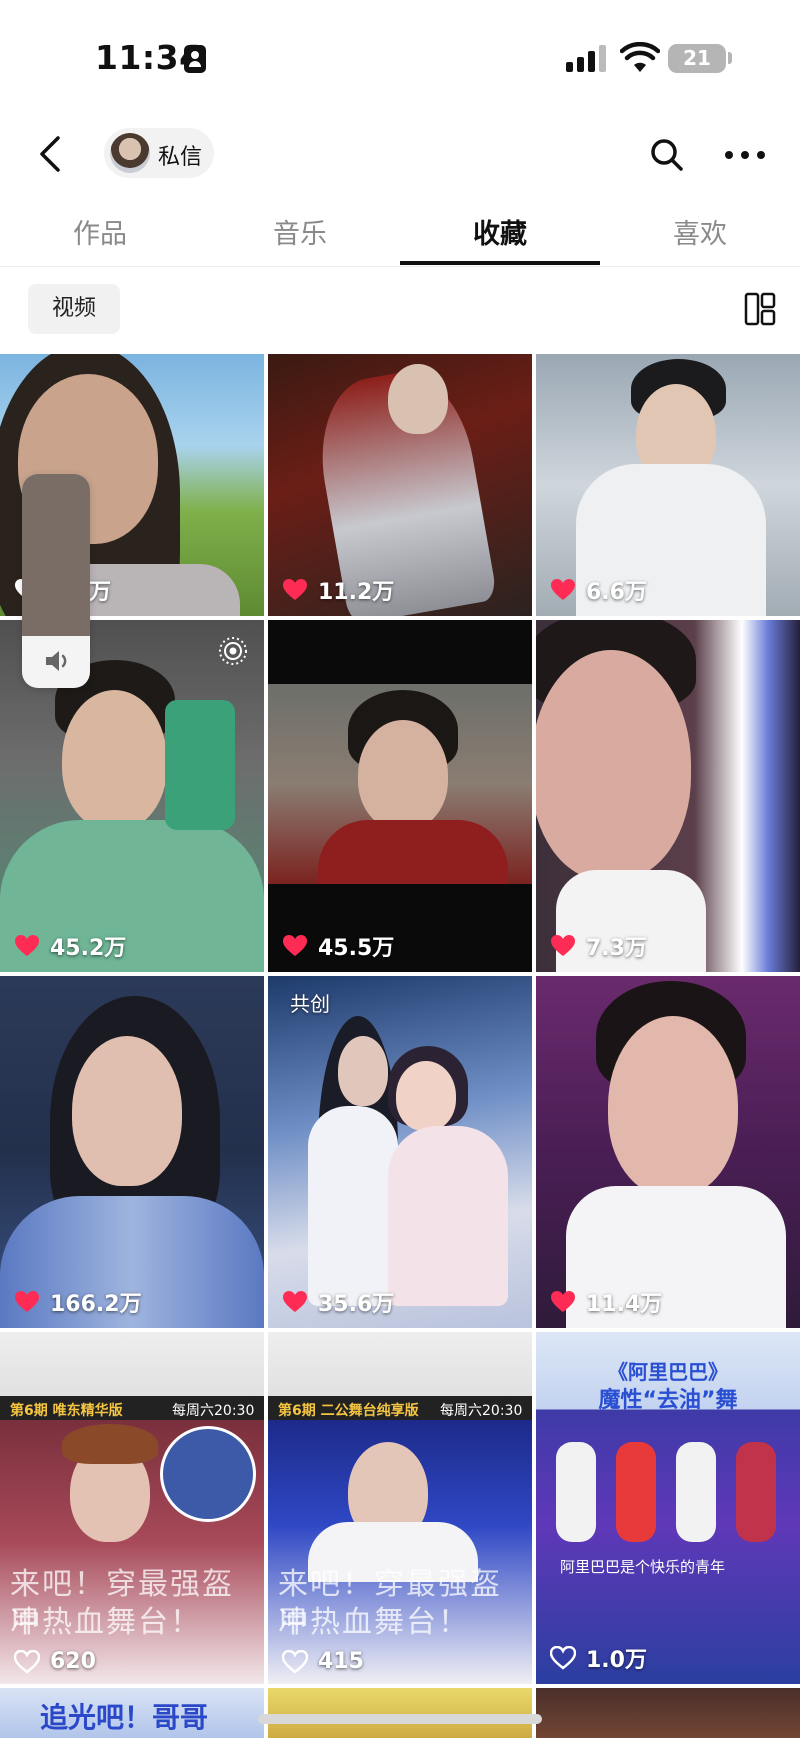 This screenshot has width=800, height=1738. What do you see at coordinates (616, 1660) in the screenshot?
I see `like-count-label: 1.0万` at bounding box center [616, 1660].